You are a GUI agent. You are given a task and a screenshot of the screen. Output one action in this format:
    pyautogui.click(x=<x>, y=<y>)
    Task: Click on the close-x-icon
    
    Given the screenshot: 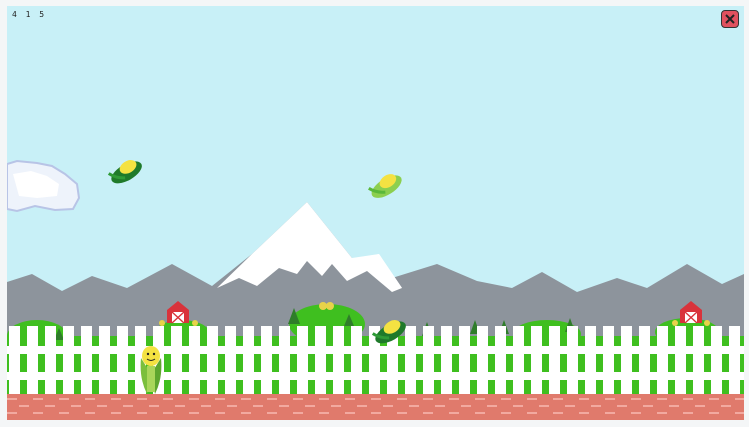 What is the action you would take?
    pyautogui.click(x=730, y=19)
    